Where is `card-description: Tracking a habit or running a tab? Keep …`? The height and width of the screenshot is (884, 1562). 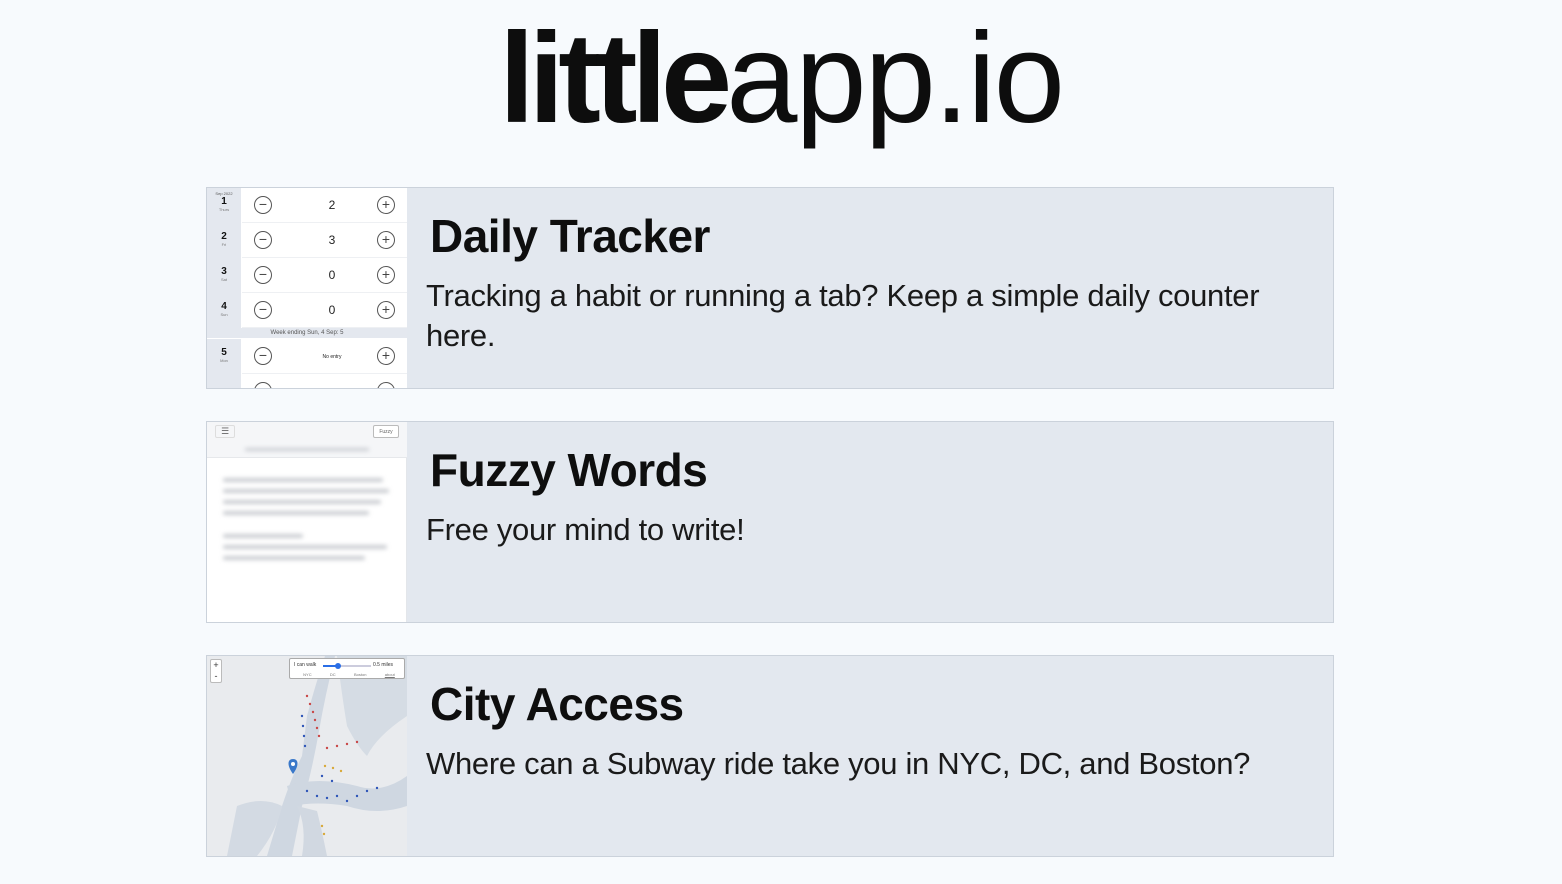 card-description: Tracking a habit or running a tab? Keep … is located at coordinates (843, 315).